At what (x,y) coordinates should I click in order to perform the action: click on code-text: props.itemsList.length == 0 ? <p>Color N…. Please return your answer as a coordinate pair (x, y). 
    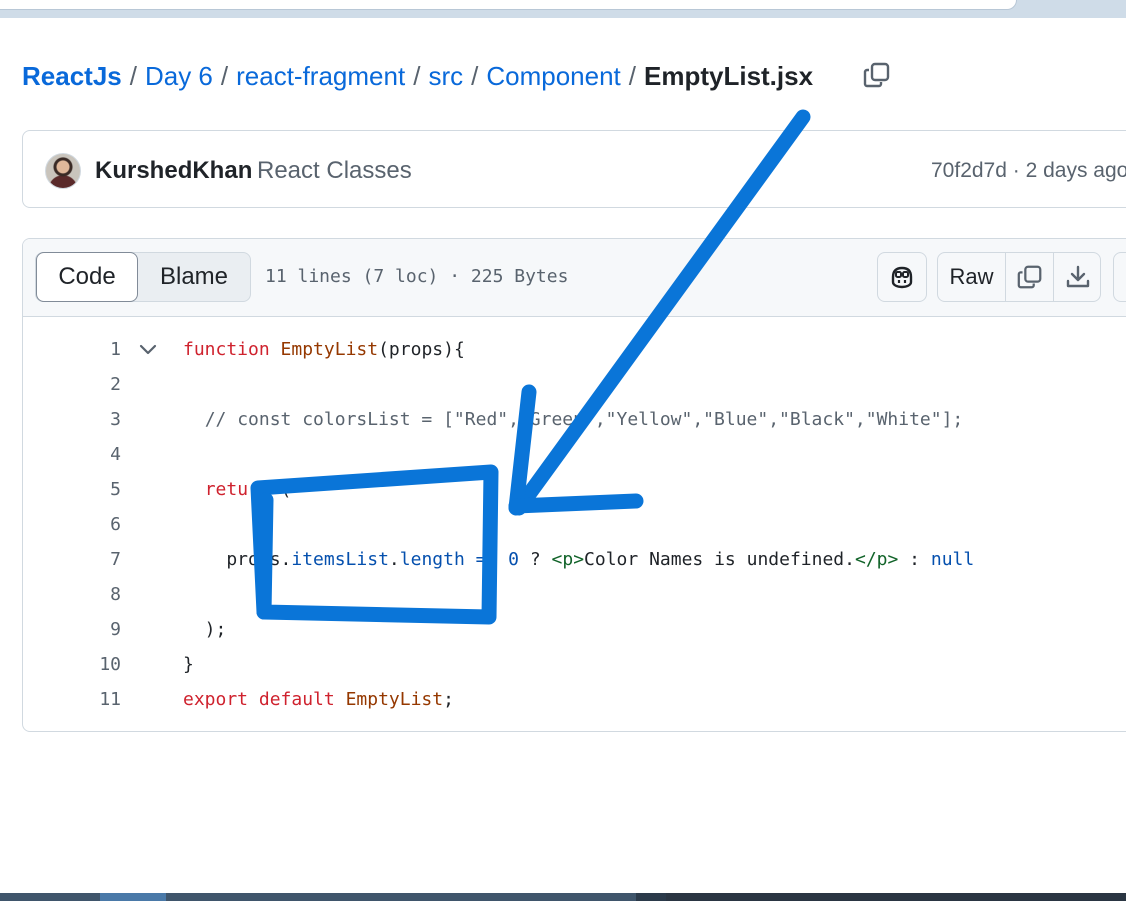
    Looking at the image, I should click on (579, 559).